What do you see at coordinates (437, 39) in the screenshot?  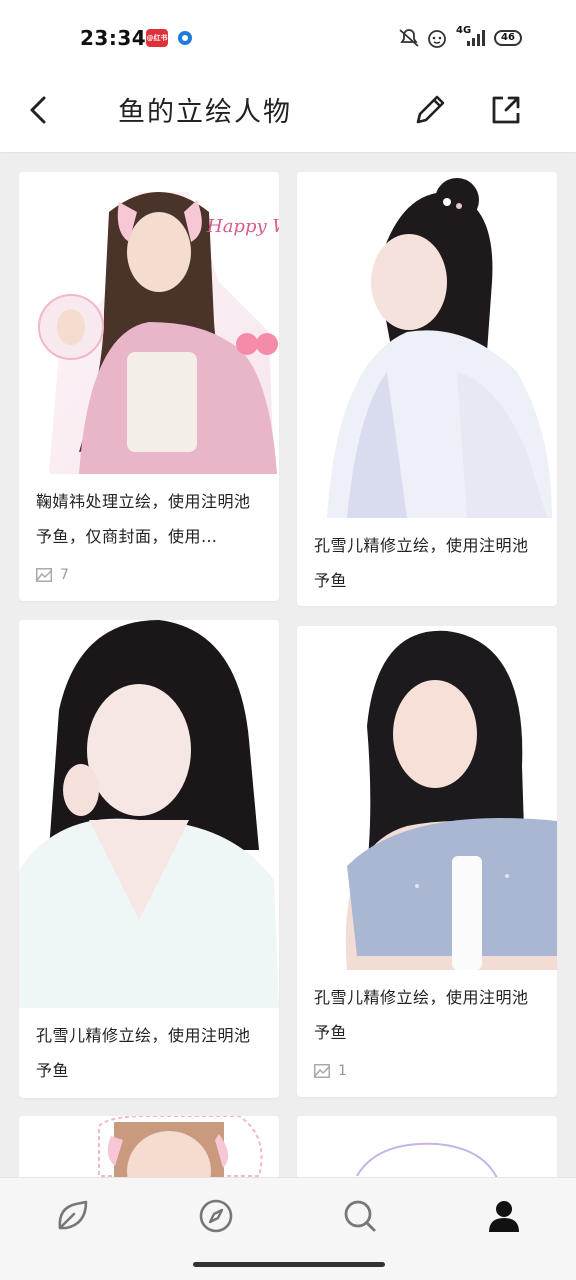 I see `pet-face-icon` at bounding box center [437, 39].